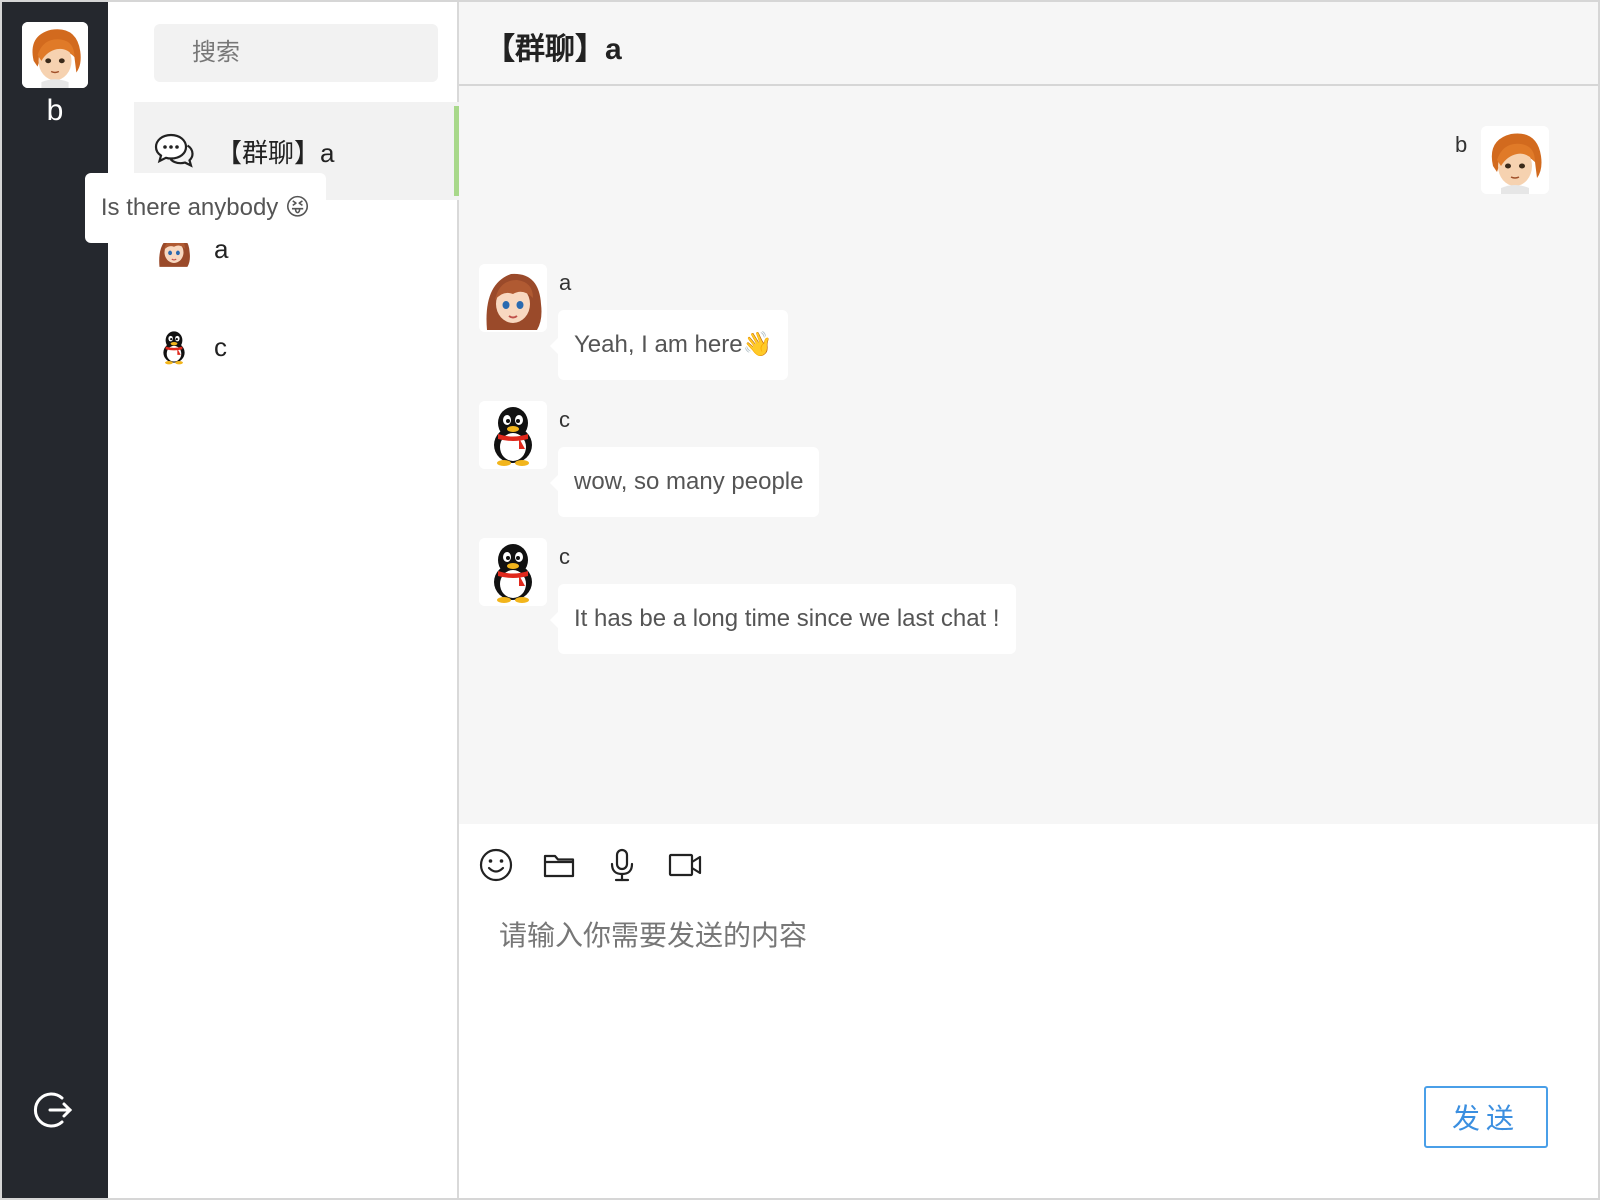 This screenshot has width=1600, height=1200. Describe the element at coordinates (684, 482) in the screenshot. I see `message-bubble: wow, so many people` at that location.